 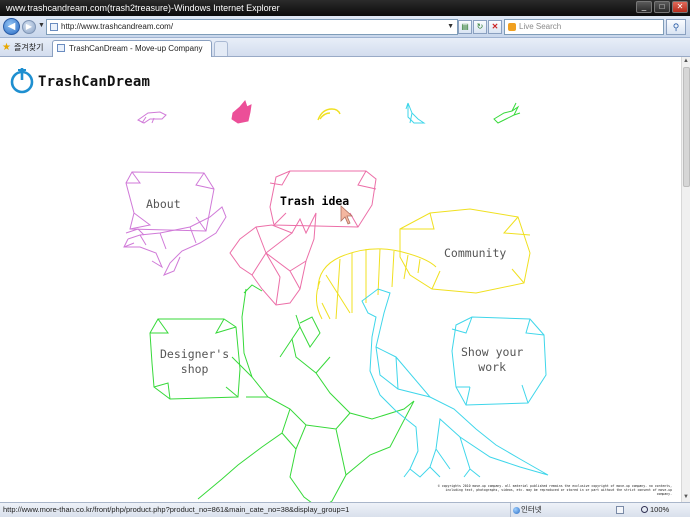 What do you see at coordinates (686, 61) in the screenshot?
I see `scroll-up-icon: ▲` at bounding box center [686, 61].